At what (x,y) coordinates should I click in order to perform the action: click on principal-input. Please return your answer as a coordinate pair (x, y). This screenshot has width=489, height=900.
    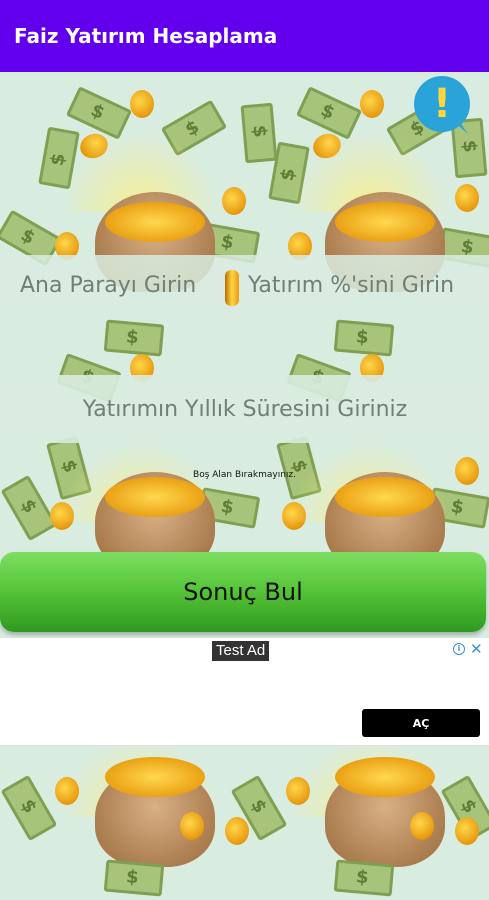
    Looking at the image, I should click on (125, 285).